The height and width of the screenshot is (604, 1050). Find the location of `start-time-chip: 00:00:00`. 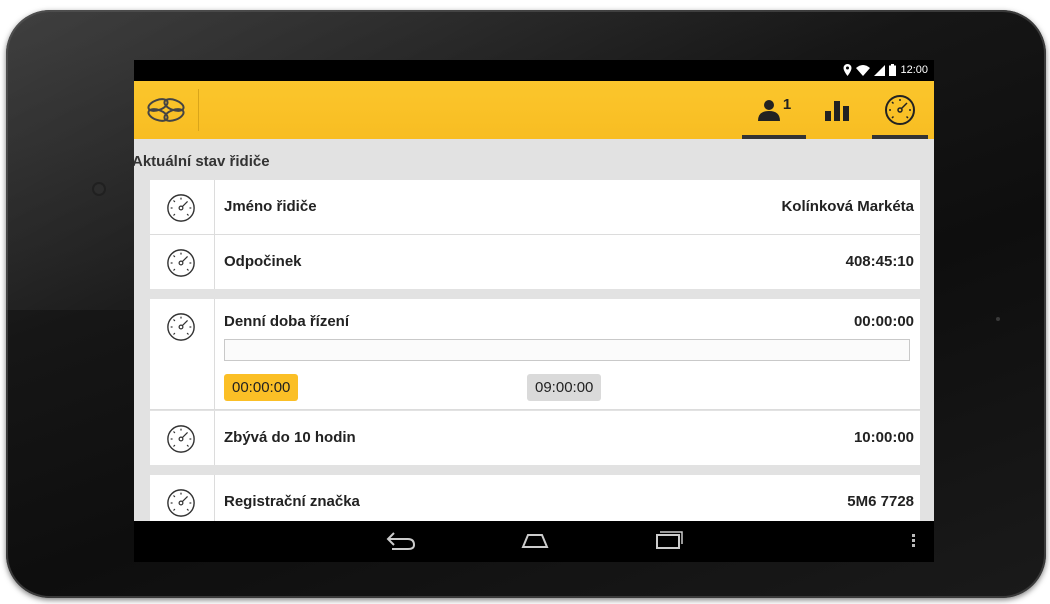

start-time-chip: 00:00:00 is located at coordinates (261, 387).